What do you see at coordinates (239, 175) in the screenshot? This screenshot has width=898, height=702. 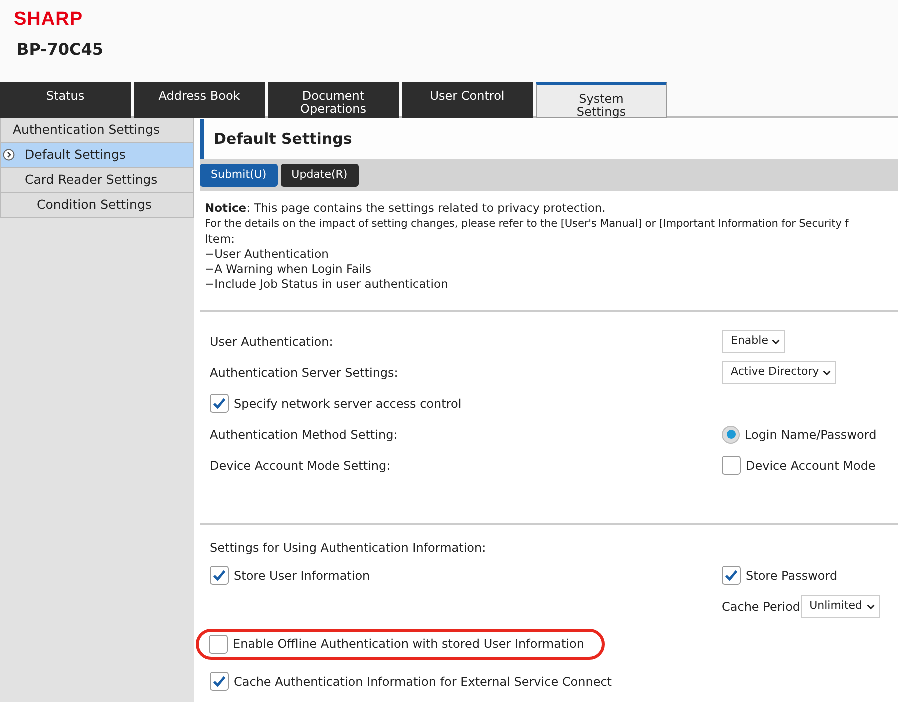 I see `action-button: Submit(U)` at bounding box center [239, 175].